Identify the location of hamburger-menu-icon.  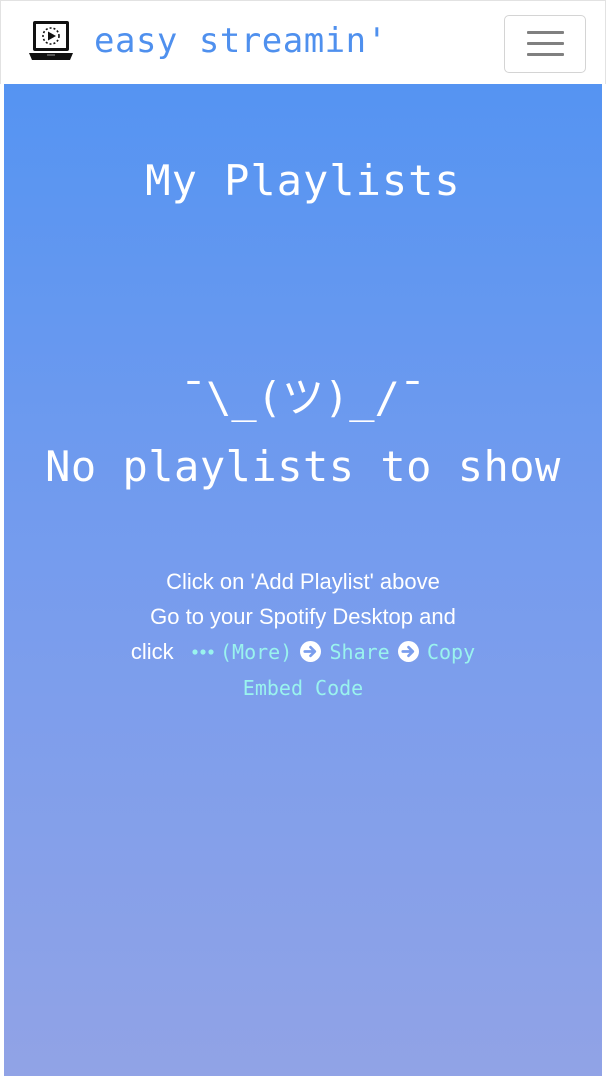
(545, 44).